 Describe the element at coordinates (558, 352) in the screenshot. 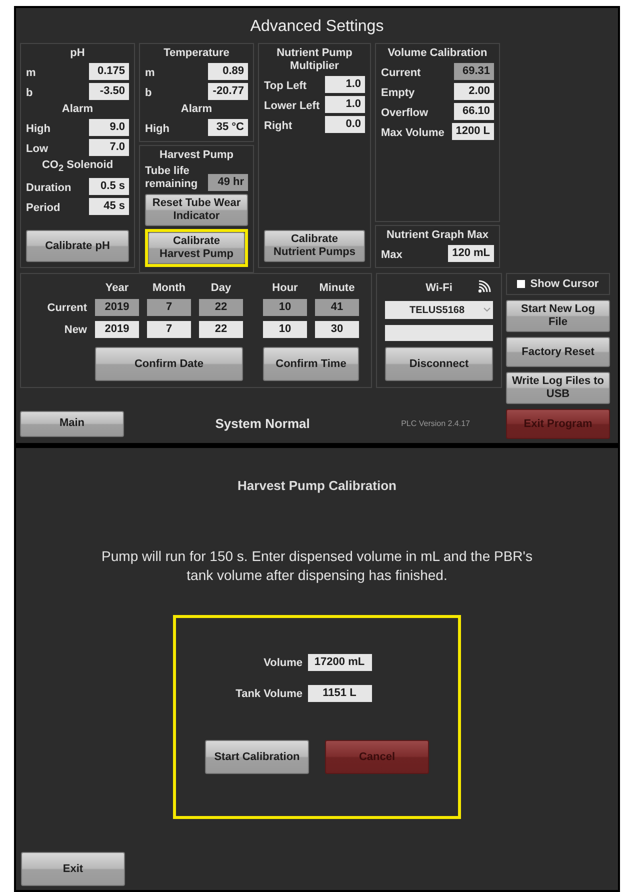

I see `action-button: Factory Reset` at that location.